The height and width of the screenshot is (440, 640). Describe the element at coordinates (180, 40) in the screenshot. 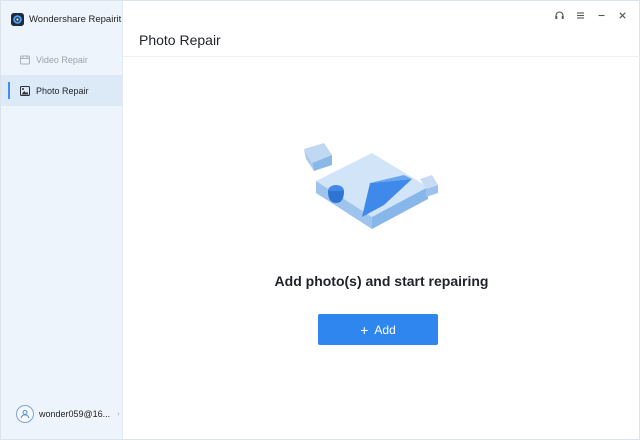

I see `page-title: Photo Repair` at that location.